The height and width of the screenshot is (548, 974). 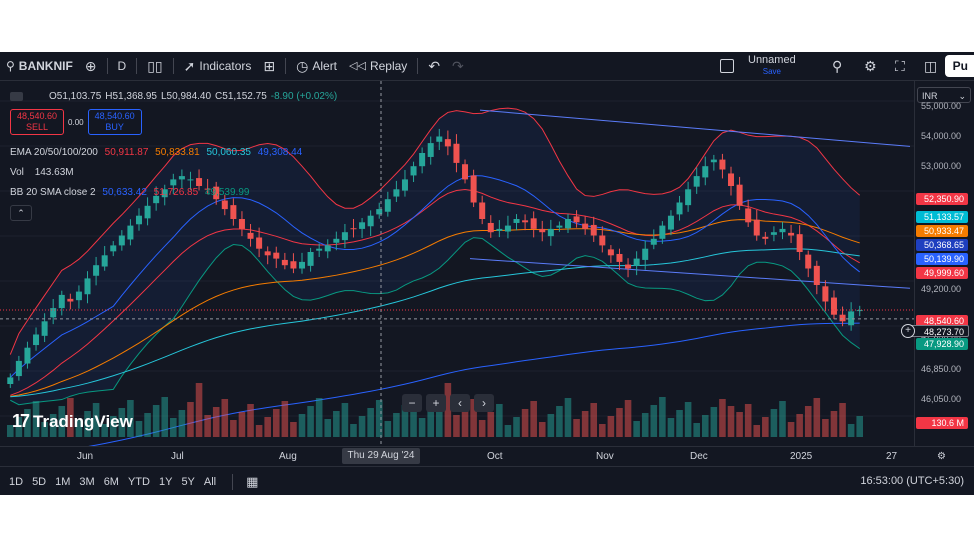 I want to click on time-label: Nov, so click(x=605, y=456).